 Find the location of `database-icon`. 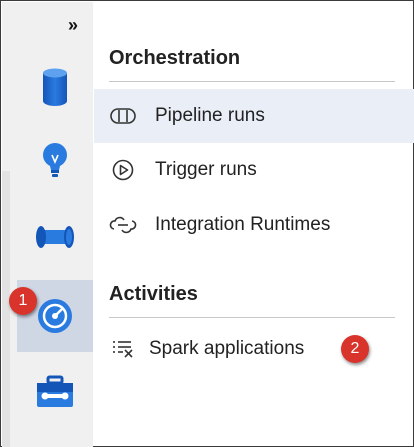

database-icon is located at coordinates (55, 87).